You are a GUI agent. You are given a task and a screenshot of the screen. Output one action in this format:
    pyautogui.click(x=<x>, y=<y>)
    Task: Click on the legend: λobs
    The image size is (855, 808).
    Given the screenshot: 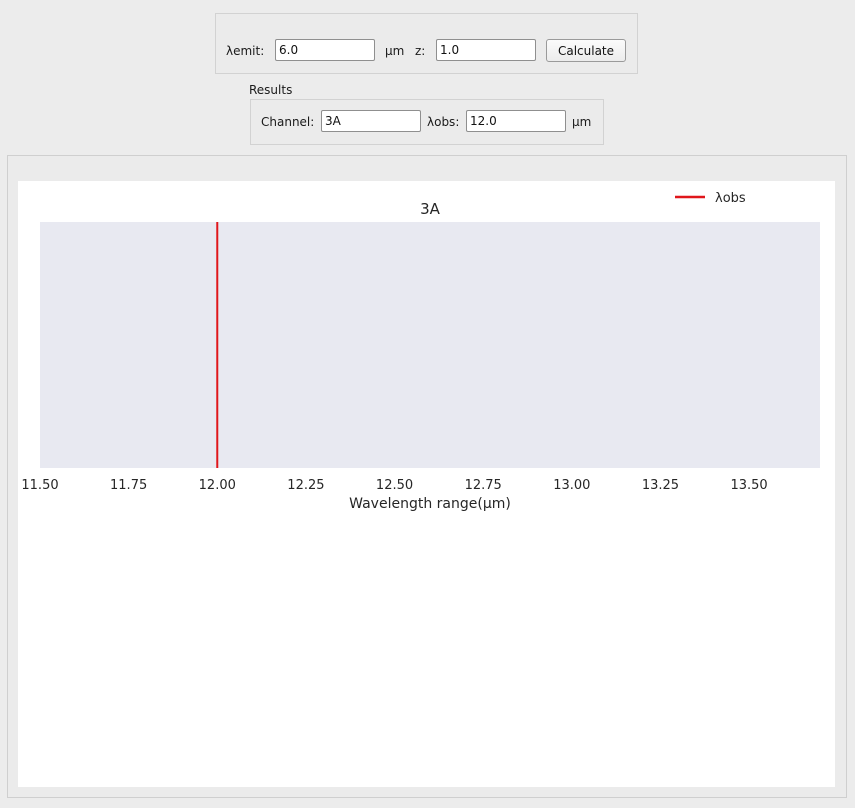 What is the action you would take?
    pyautogui.click(x=710, y=198)
    